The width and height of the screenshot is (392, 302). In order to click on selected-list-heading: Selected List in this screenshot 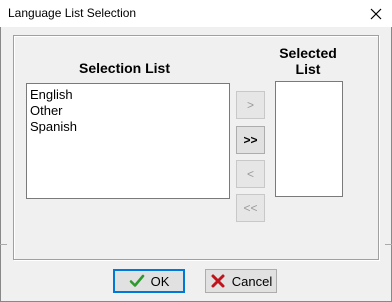, I will do `click(308, 61)`.